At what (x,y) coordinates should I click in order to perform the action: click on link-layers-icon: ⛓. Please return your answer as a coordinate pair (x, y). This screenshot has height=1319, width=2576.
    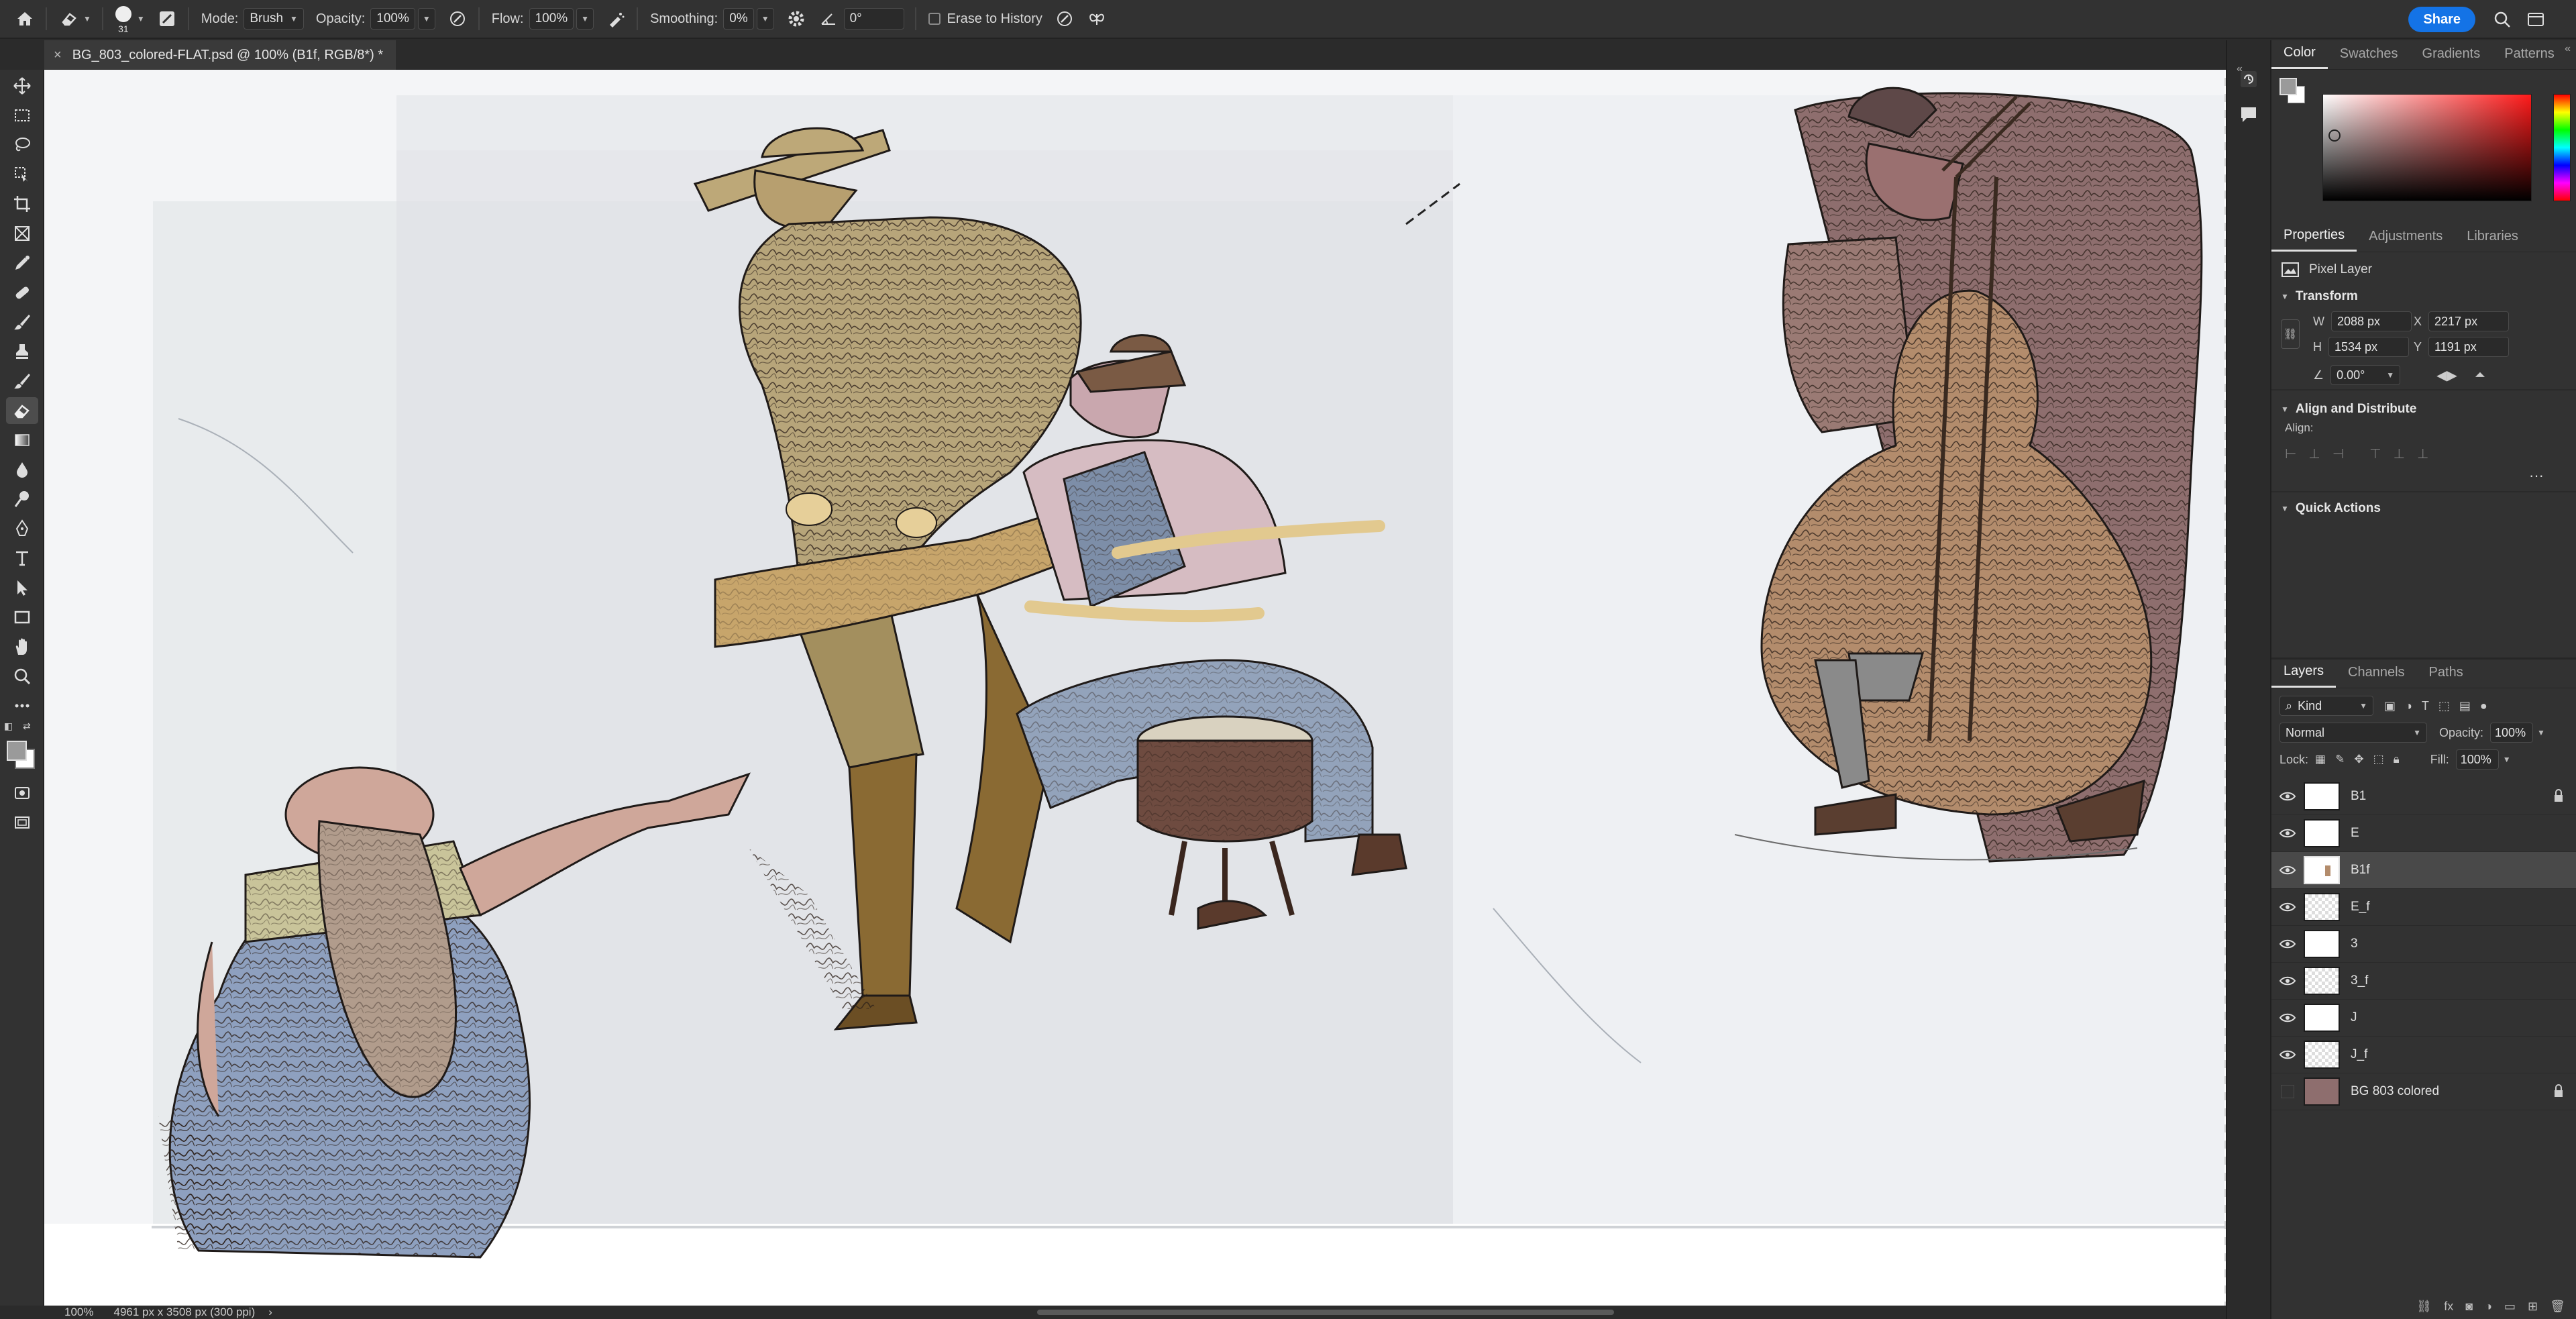
    Looking at the image, I should click on (2424, 1307).